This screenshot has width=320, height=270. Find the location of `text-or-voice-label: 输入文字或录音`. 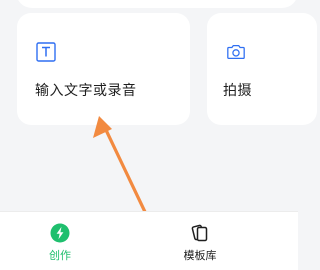

text-or-voice-label: 输入文字或录音 is located at coordinates (86, 91).